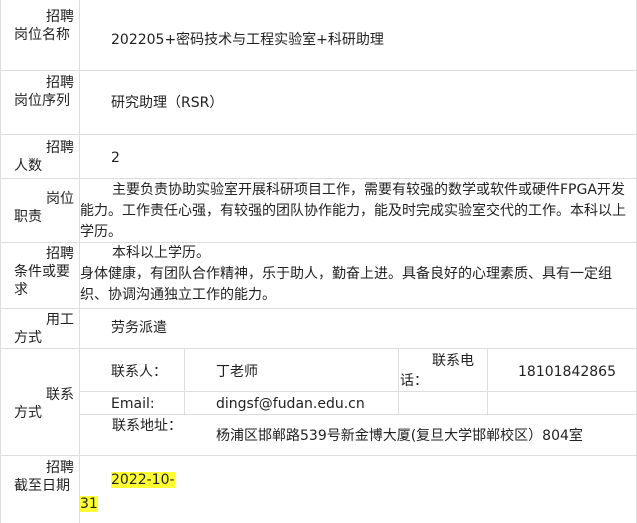 The width and height of the screenshot is (637, 523). I want to click on contact-person-label: 联系人：, so click(139, 372).